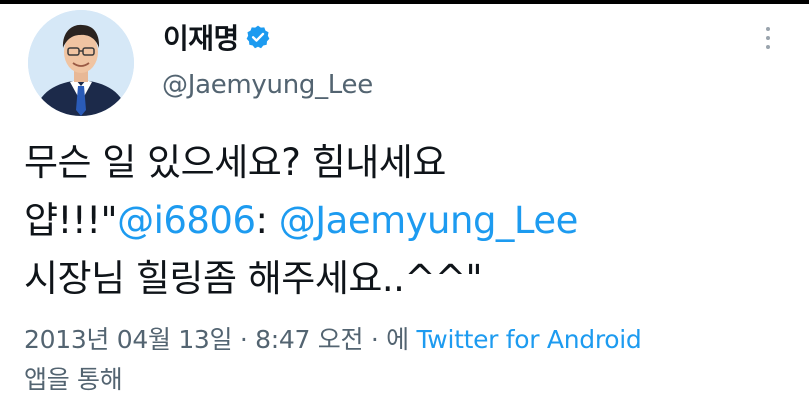 This screenshot has width=809, height=396. What do you see at coordinates (253, 278) in the screenshot?
I see `tweet-line-3: 시장님 힐링좀 해주세요..^^"` at bounding box center [253, 278].